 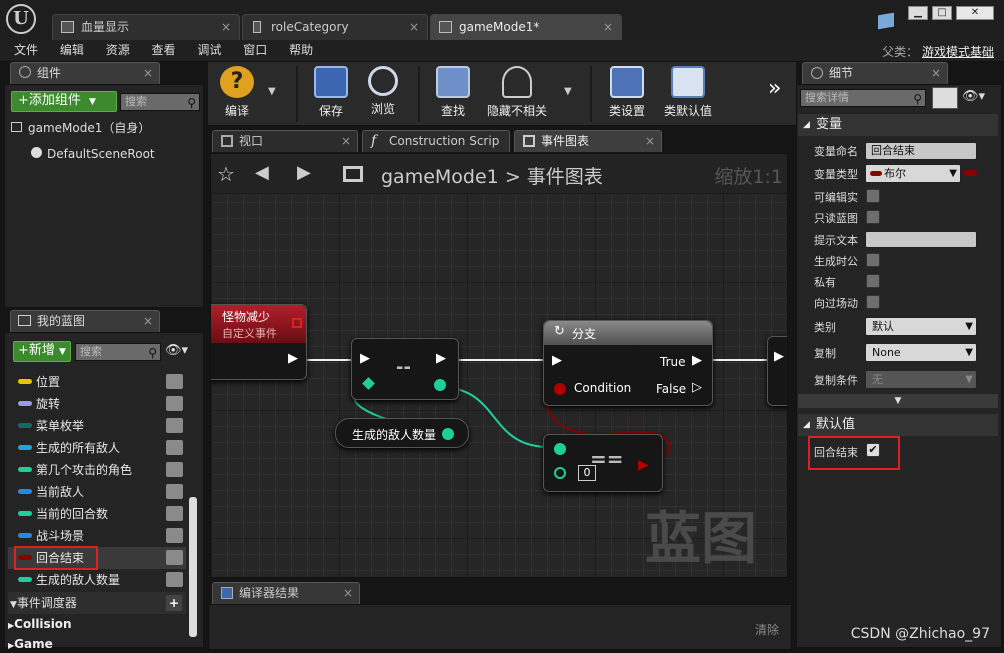 I want to click on instance-editable-checkbox, so click(x=873, y=196).